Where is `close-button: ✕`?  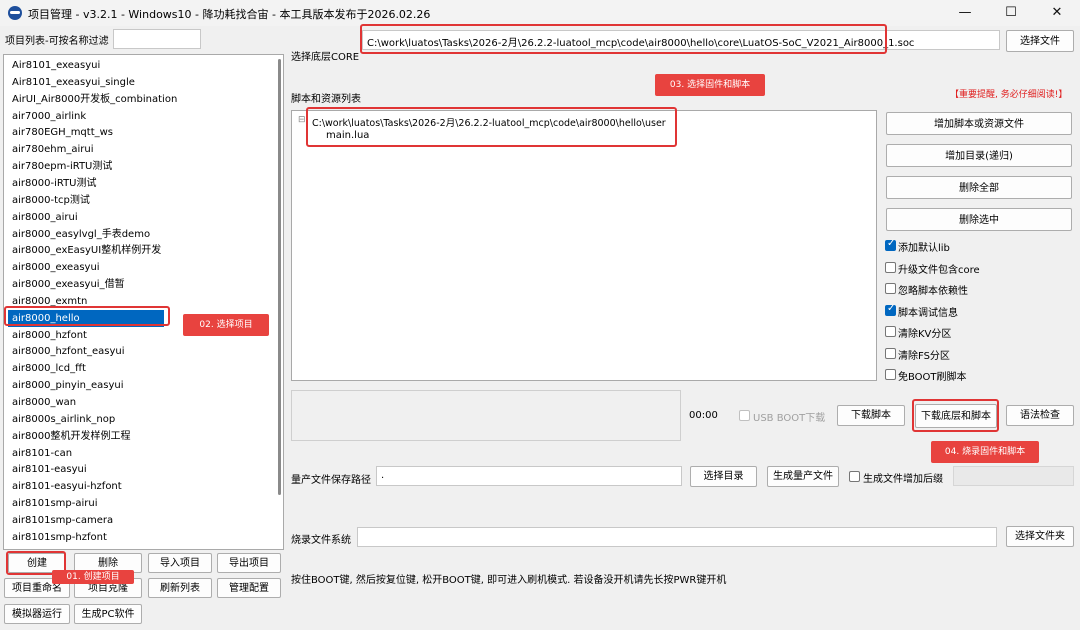 close-button: ✕ is located at coordinates (1057, 13).